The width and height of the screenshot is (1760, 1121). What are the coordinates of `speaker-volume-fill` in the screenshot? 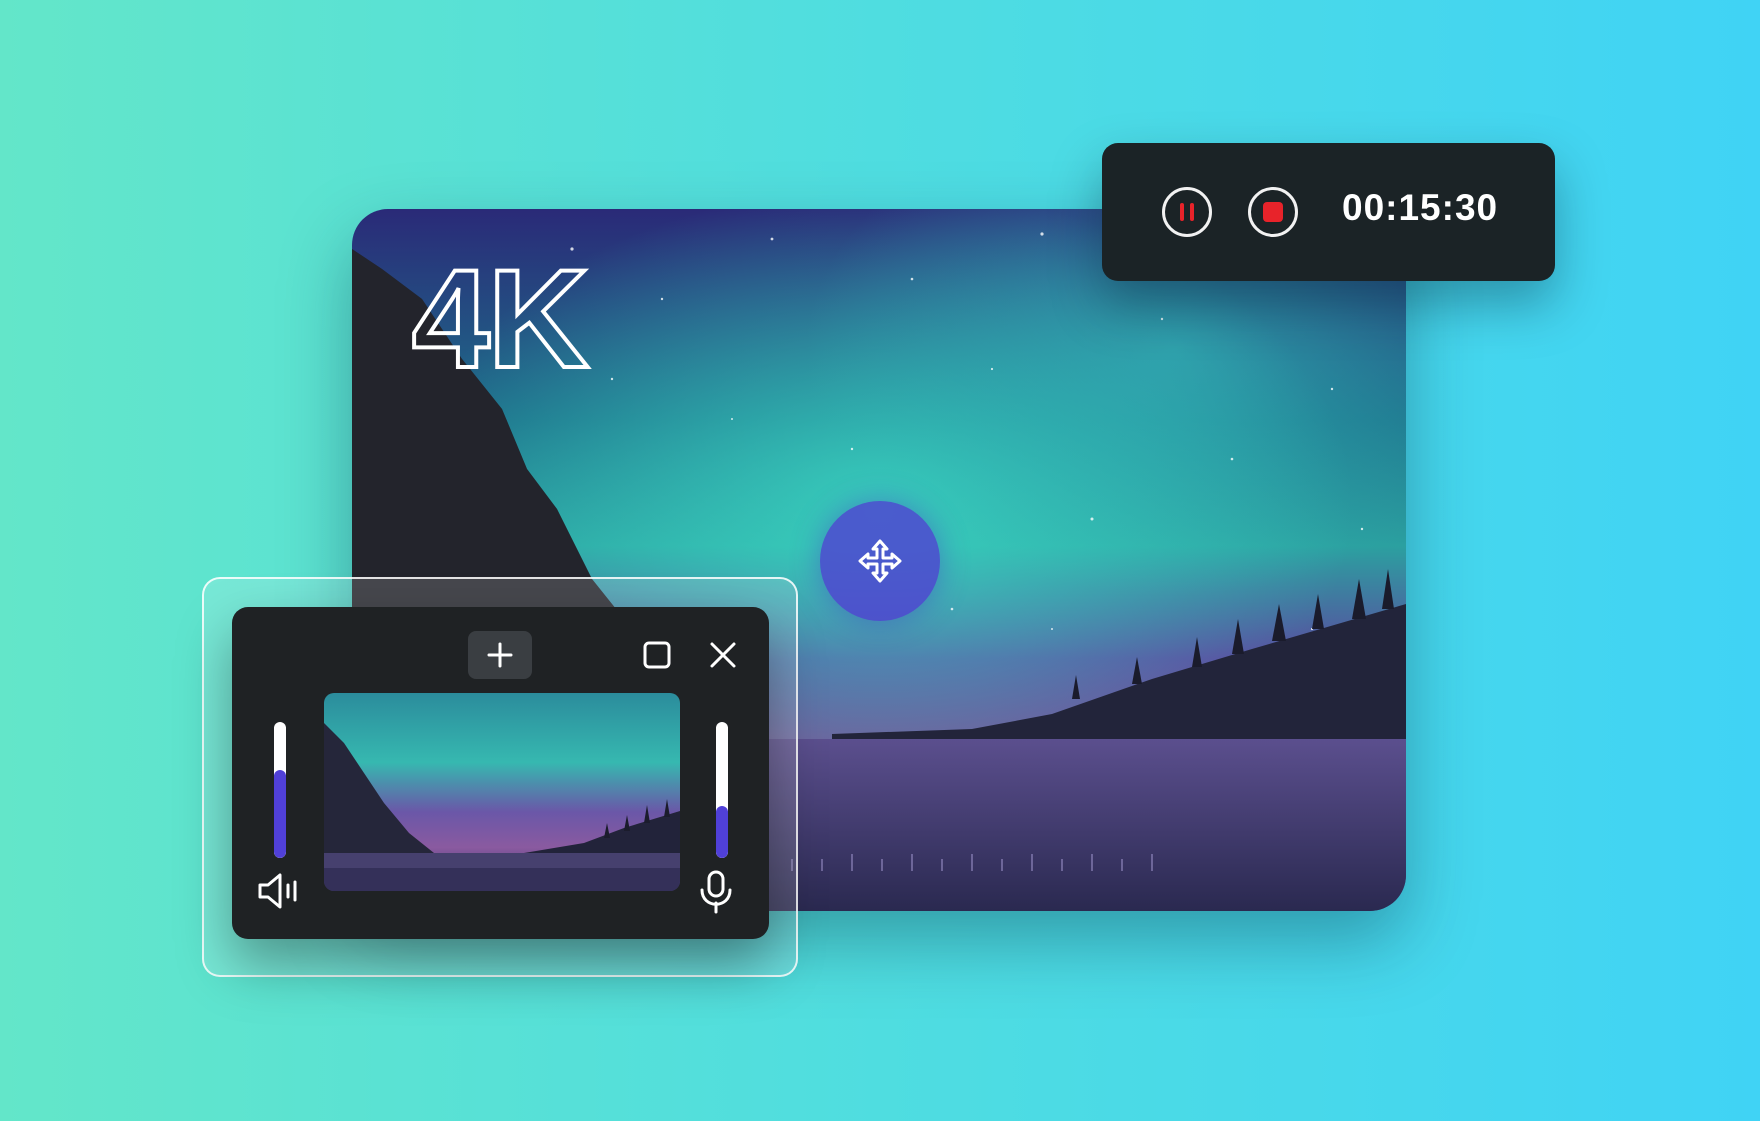 It's located at (280, 813).